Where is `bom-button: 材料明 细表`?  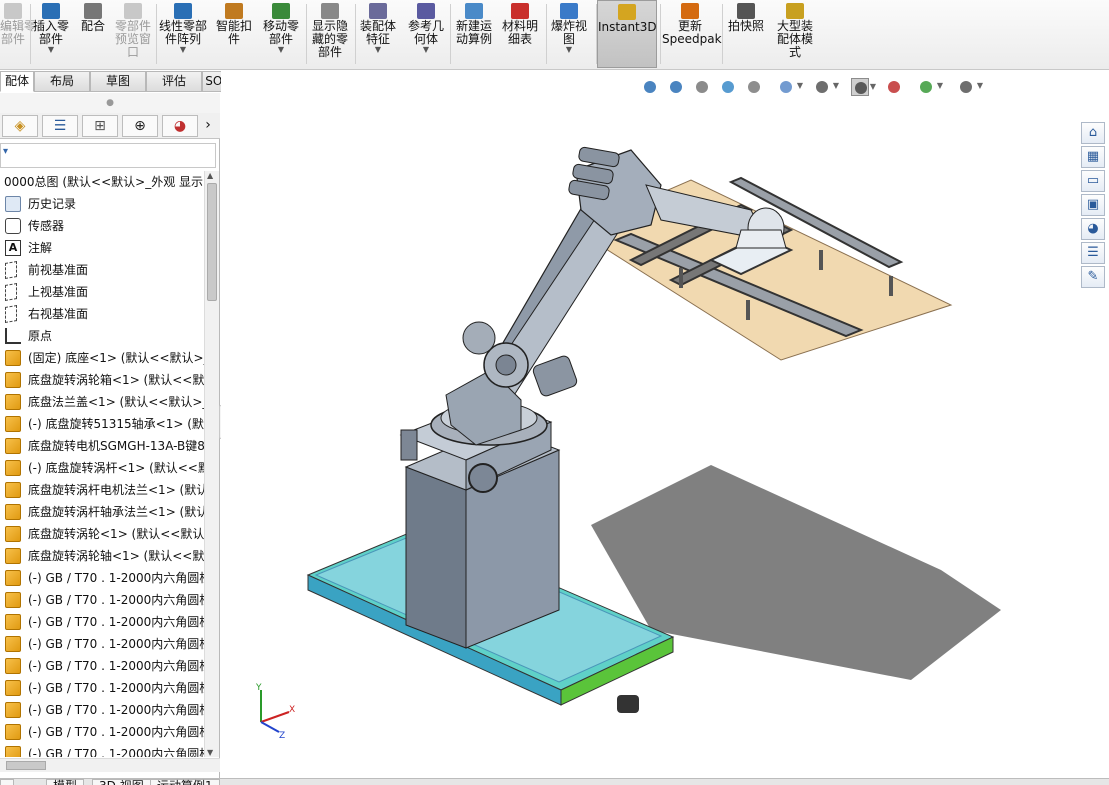 bom-button: 材料明 细表 is located at coordinates (520, 34).